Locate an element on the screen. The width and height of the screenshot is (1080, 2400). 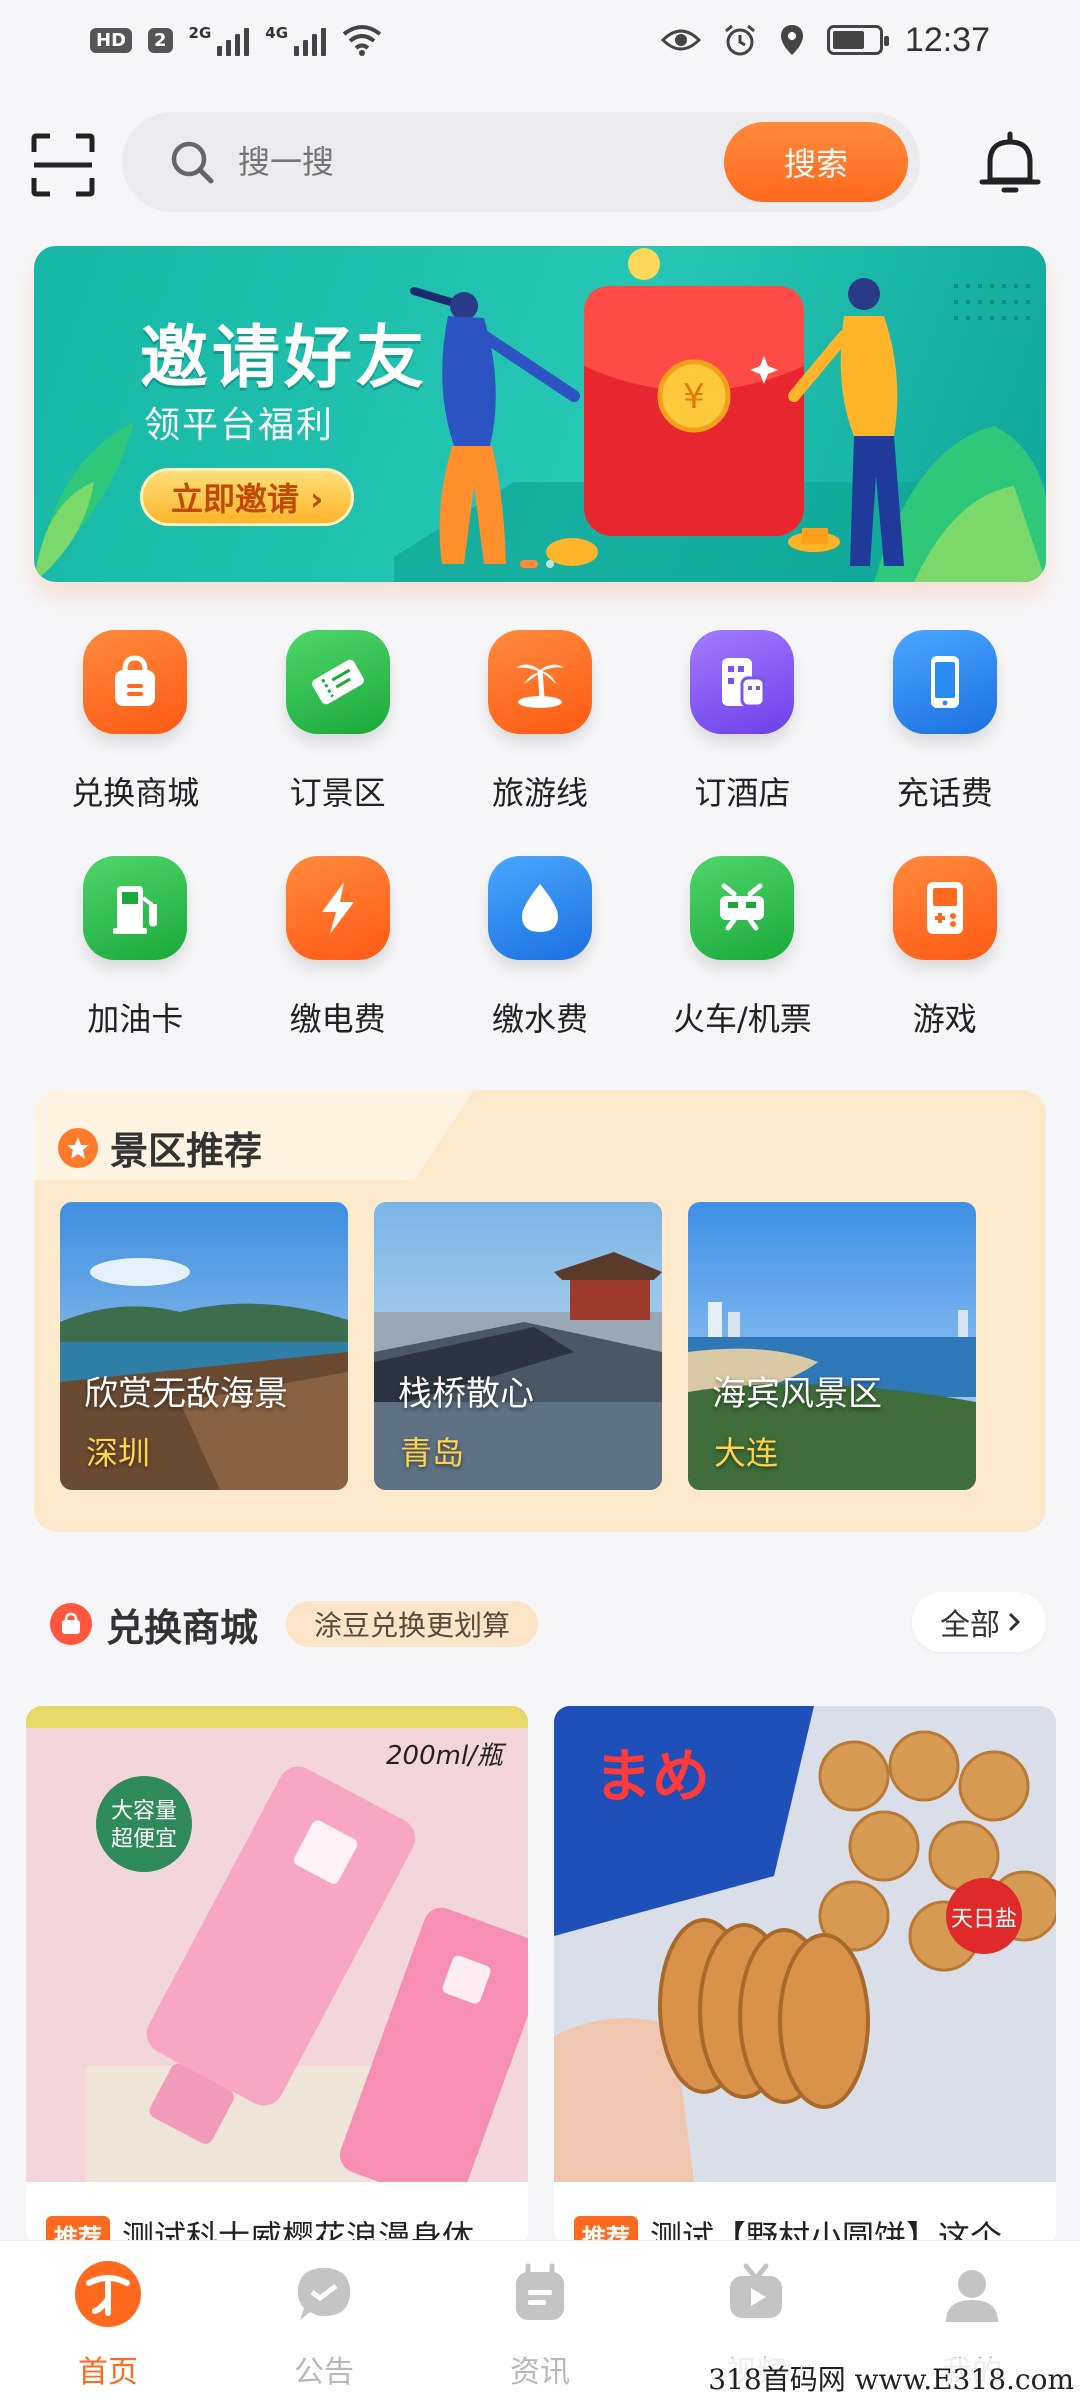
scenic-cards: 欣赏无敌海景 深圳 栈桥散心 青岛 海宾风景区 大连 is located at coordinates (518, 1346).